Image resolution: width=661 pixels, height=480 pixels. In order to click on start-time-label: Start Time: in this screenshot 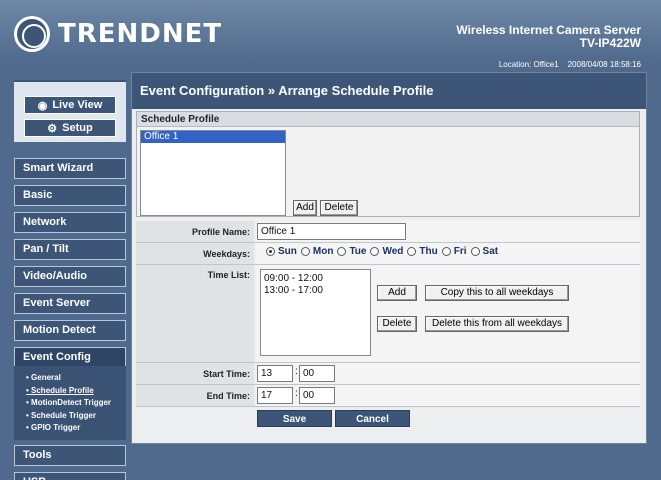, I will do `click(195, 373)`.